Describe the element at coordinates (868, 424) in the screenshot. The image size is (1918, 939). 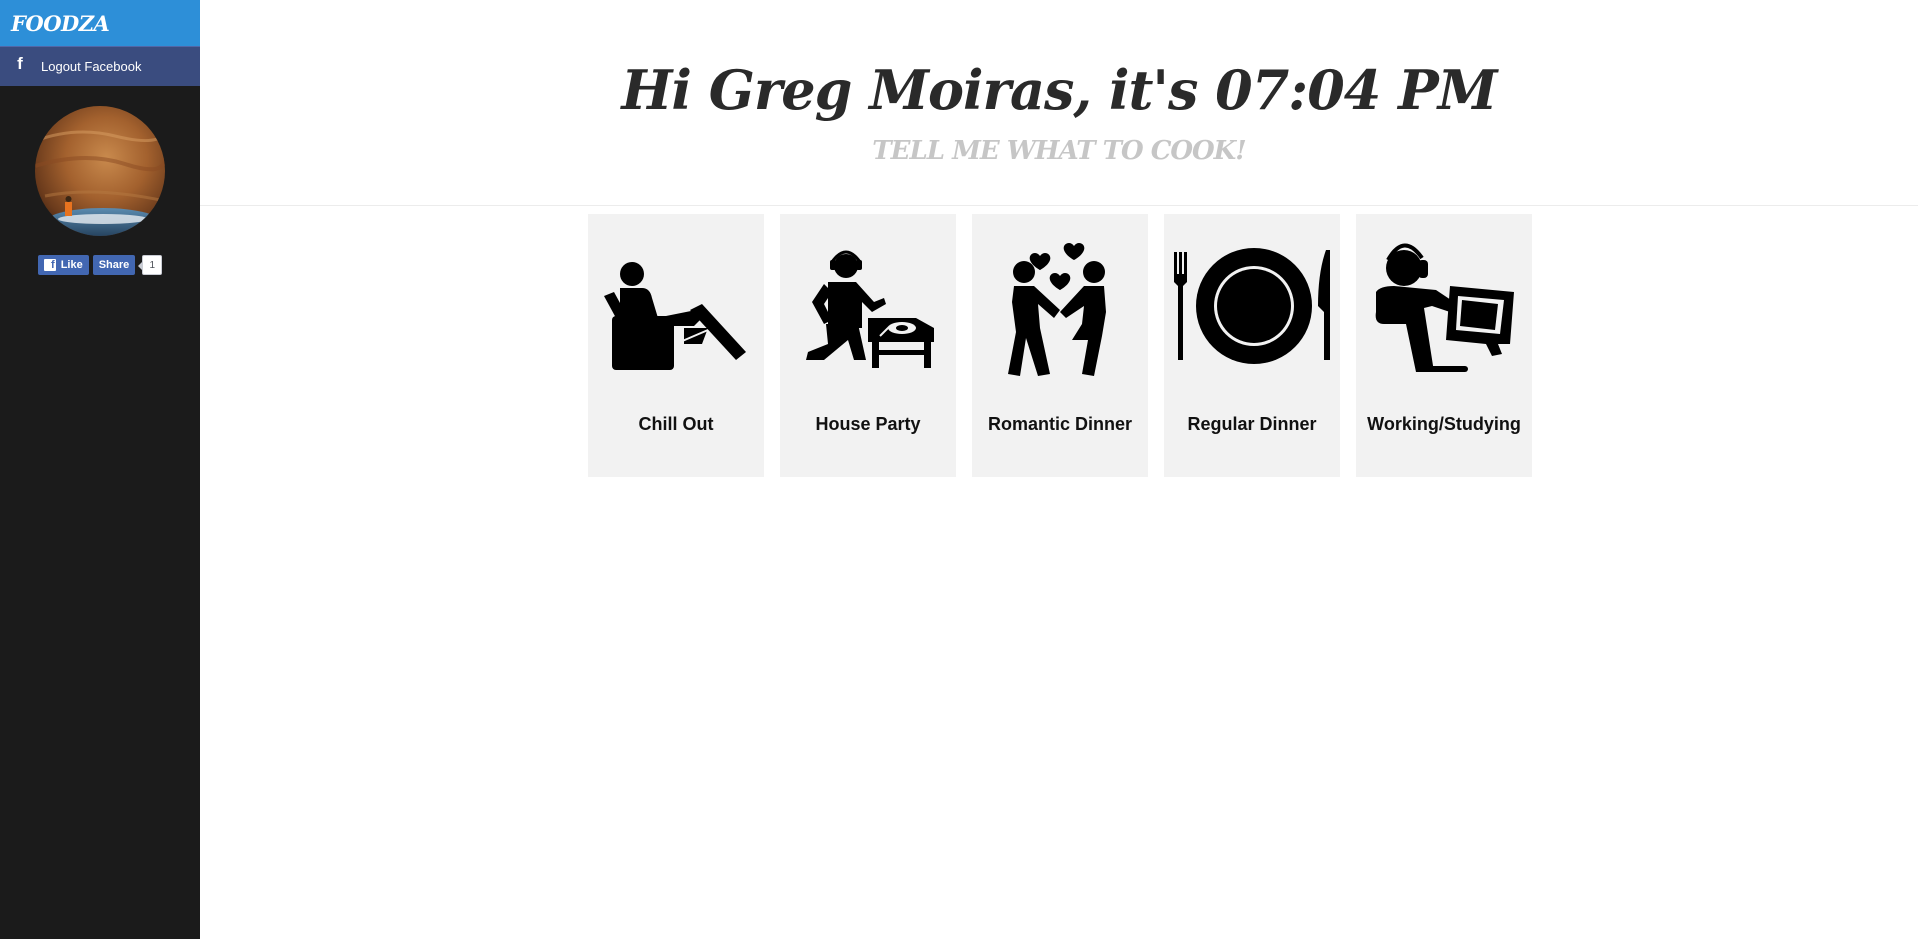
I see `mood-card-label: House Party` at that location.